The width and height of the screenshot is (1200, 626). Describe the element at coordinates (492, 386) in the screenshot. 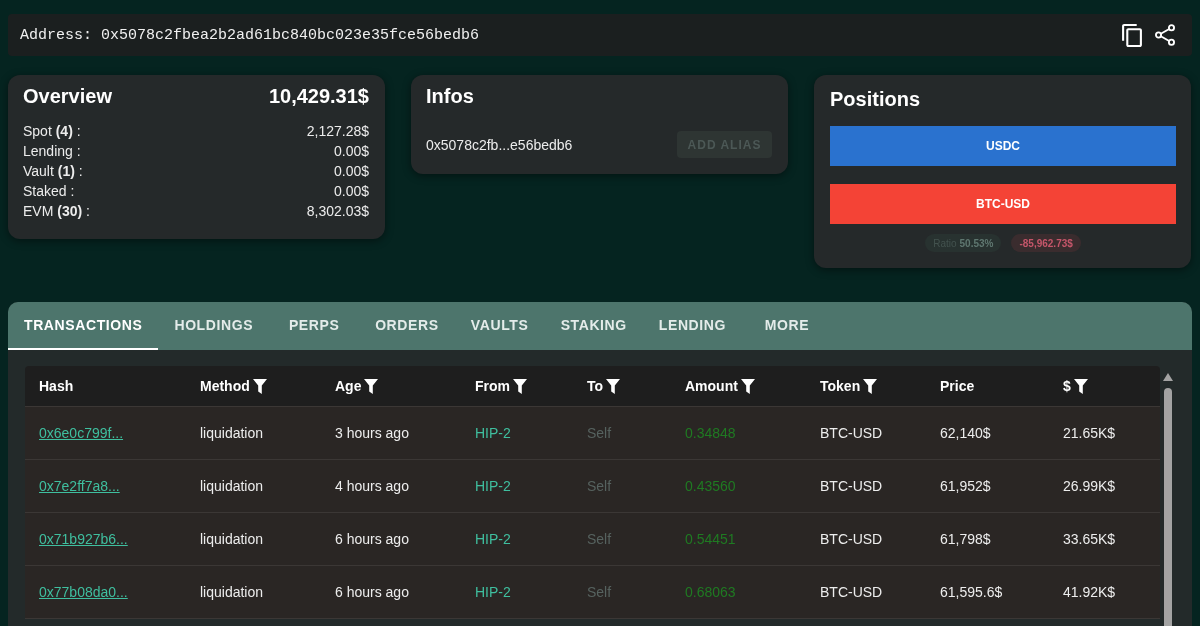

I see `column-header: From` at that location.